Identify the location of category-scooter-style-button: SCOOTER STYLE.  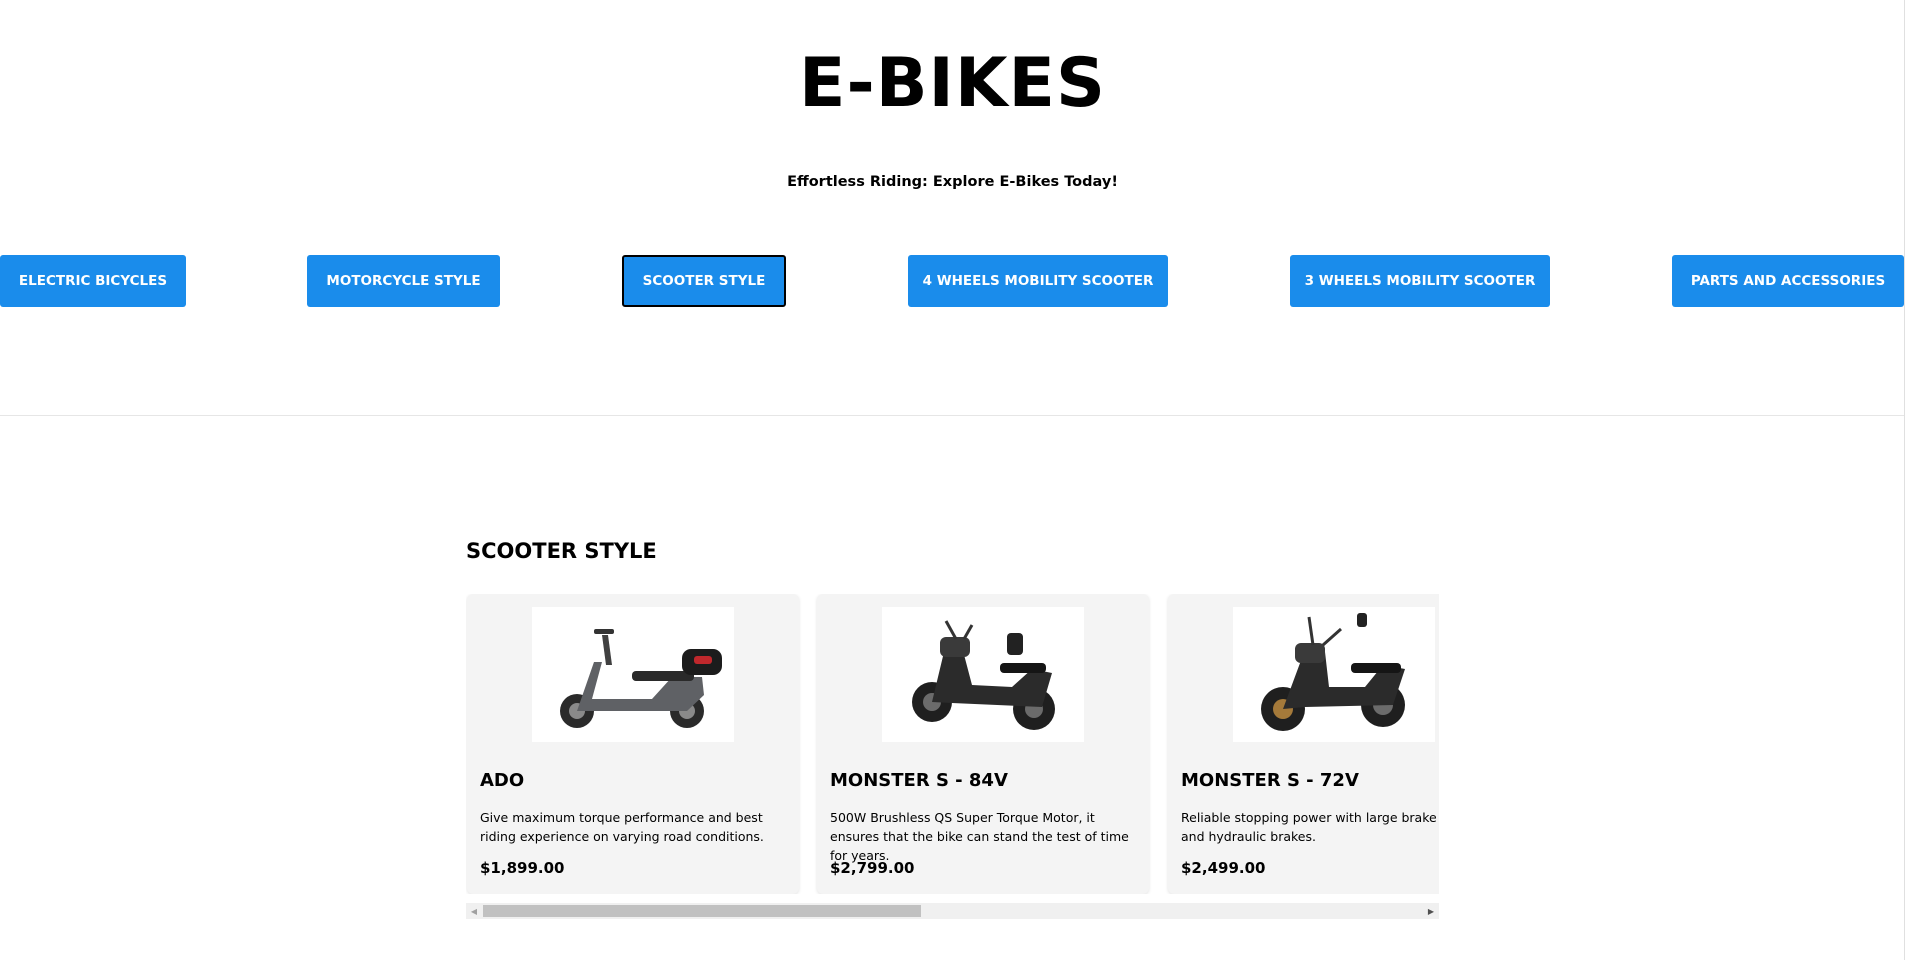
(704, 281).